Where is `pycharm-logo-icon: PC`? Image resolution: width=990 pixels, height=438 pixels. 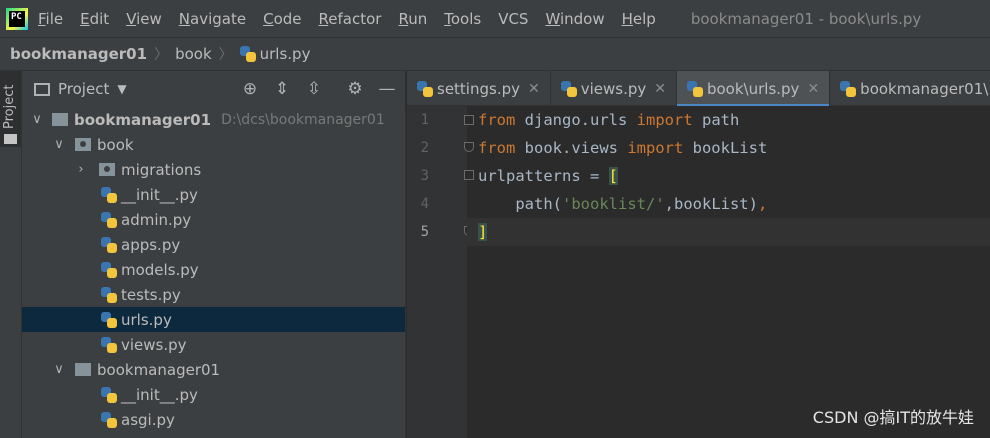
pycharm-logo-icon: PC is located at coordinates (17, 18).